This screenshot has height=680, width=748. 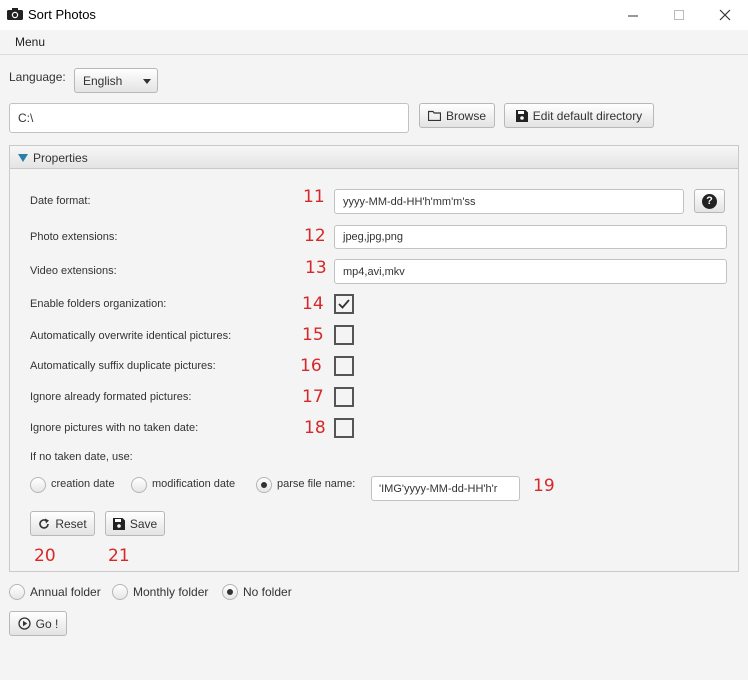 I want to click on window-title: Sort Photos, so click(x=62, y=14).